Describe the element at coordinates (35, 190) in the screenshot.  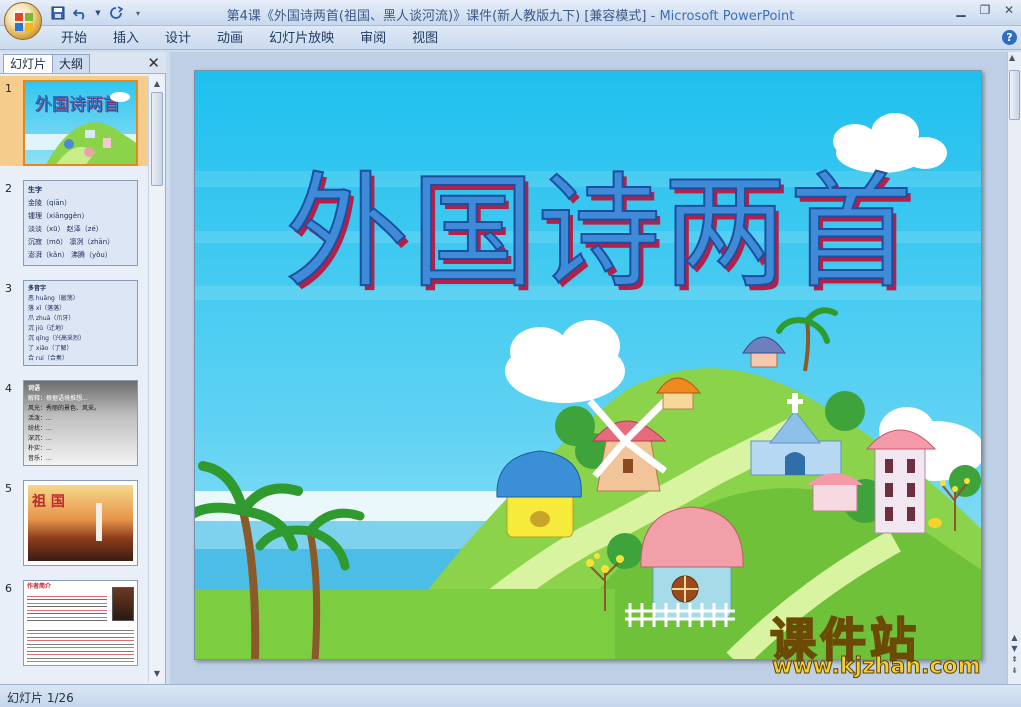
I see `thumbnail-line: 生字` at that location.